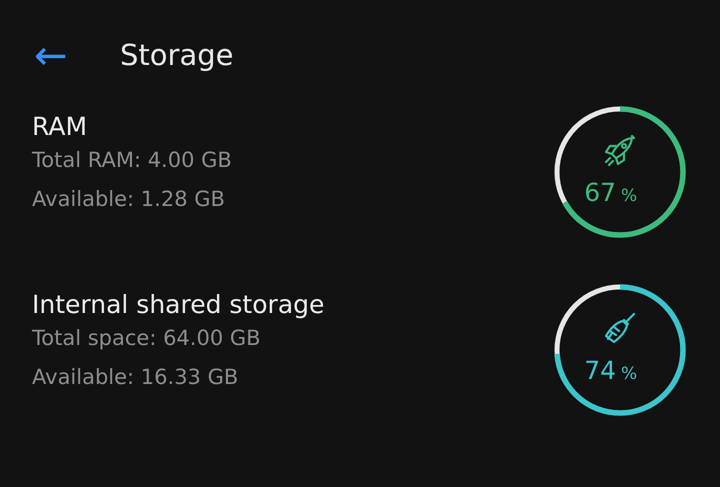 This screenshot has width=720, height=487. What do you see at coordinates (132, 161) in the screenshot?
I see `detail-text: Total RAM: 4.00 GB` at bounding box center [132, 161].